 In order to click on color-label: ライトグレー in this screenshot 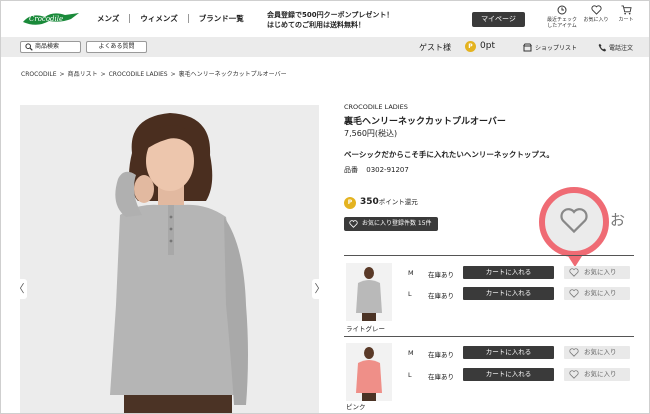, I will do `click(365, 329)`.